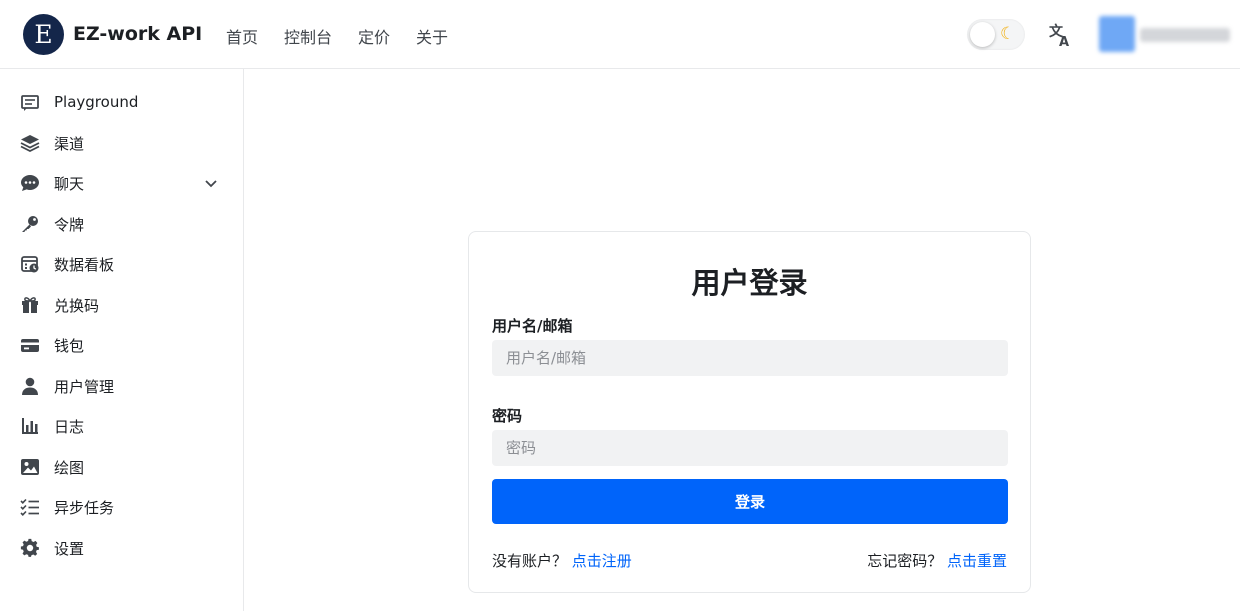 The height and width of the screenshot is (611, 1240). Describe the element at coordinates (84, 265) in the screenshot. I see `sidebar-item-label: 数据看板` at that location.